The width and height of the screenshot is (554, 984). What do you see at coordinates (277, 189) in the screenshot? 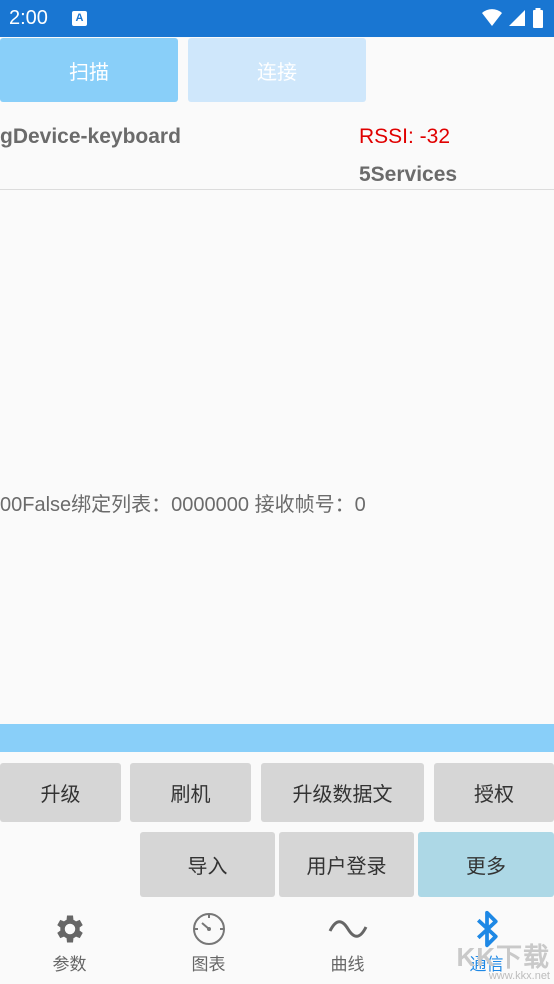
I see `divider` at bounding box center [277, 189].